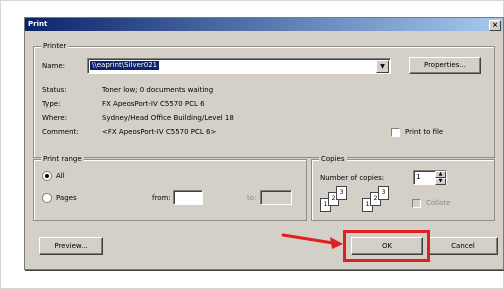 This screenshot has height=289, width=504. I want to click on pages-label: Pages, so click(66, 198).